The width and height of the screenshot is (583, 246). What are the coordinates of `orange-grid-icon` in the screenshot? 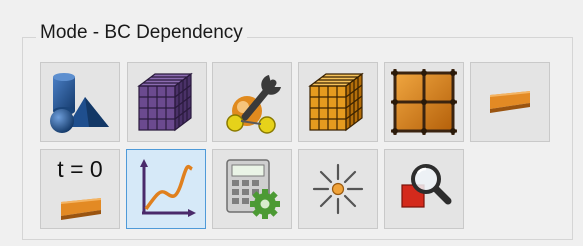 It's located at (424, 102).